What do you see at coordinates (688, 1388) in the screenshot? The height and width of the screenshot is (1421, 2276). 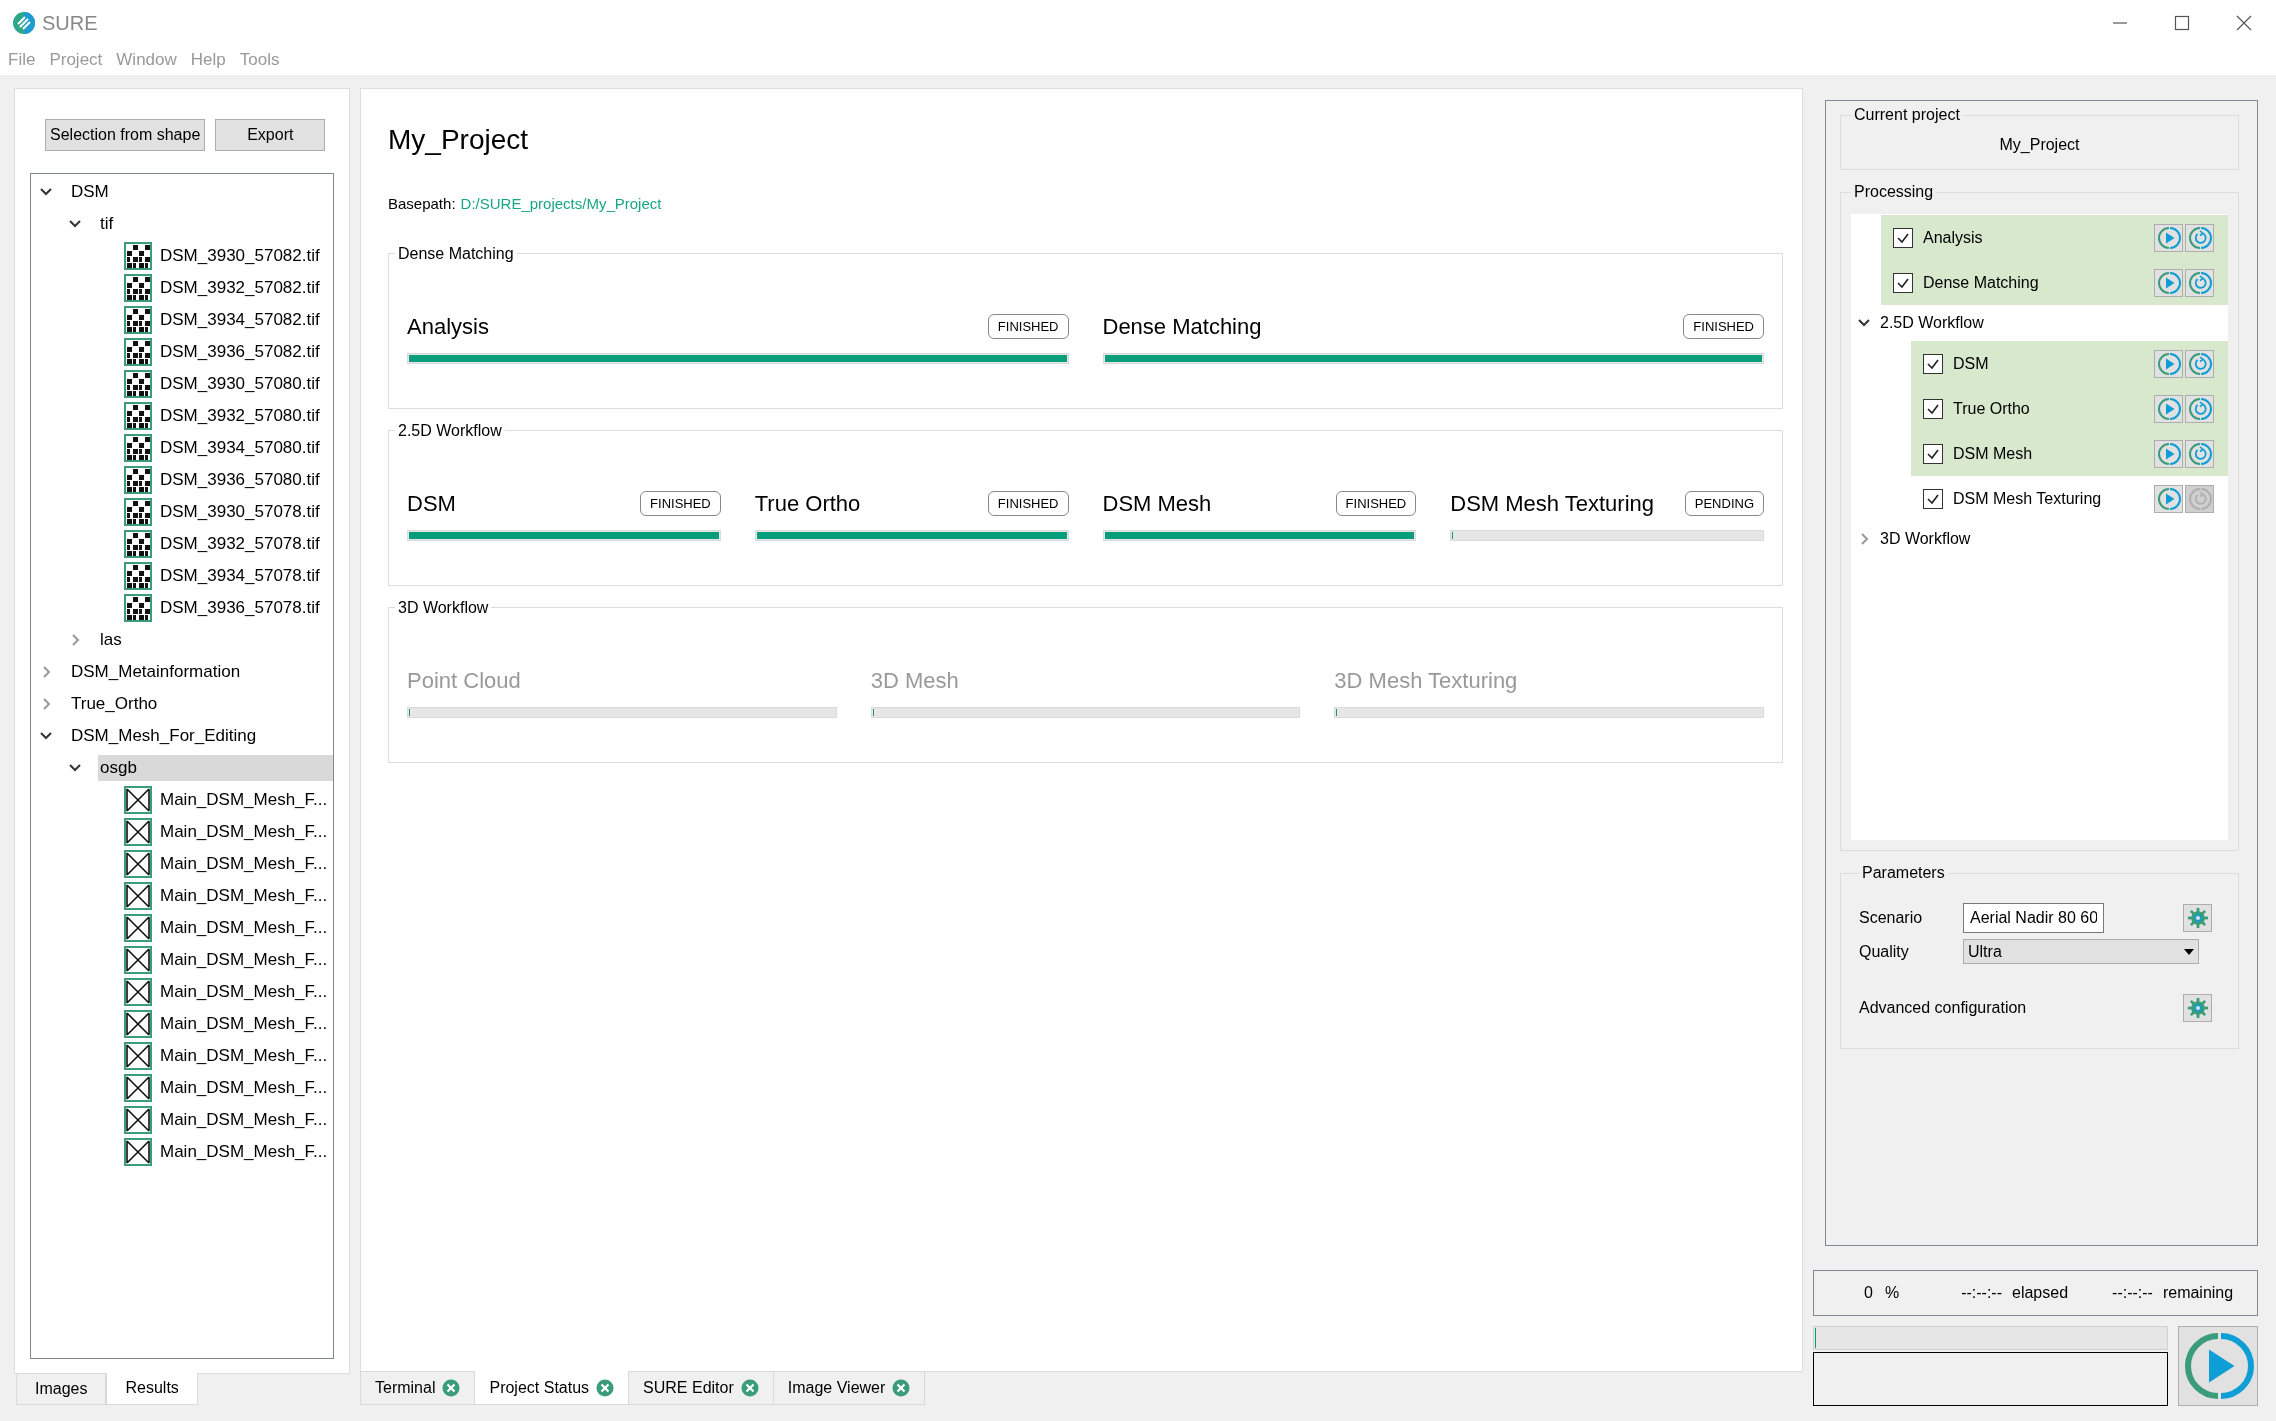 I see `tab-label: SURE Editor` at bounding box center [688, 1388].